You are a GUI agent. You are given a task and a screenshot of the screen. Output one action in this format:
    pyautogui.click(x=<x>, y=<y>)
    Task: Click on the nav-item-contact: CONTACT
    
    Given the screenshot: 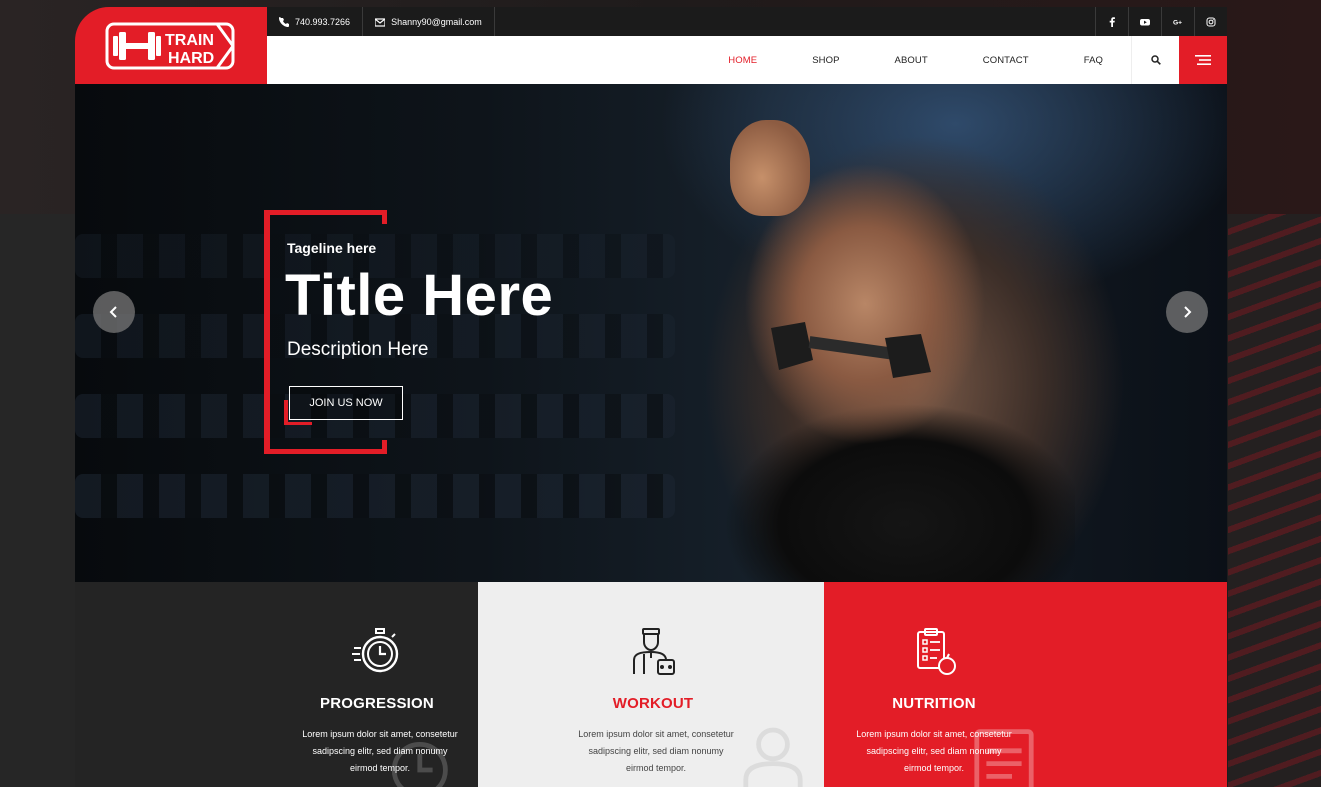 What is the action you would take?
    pyautogui.click(x=997, y=60)
    